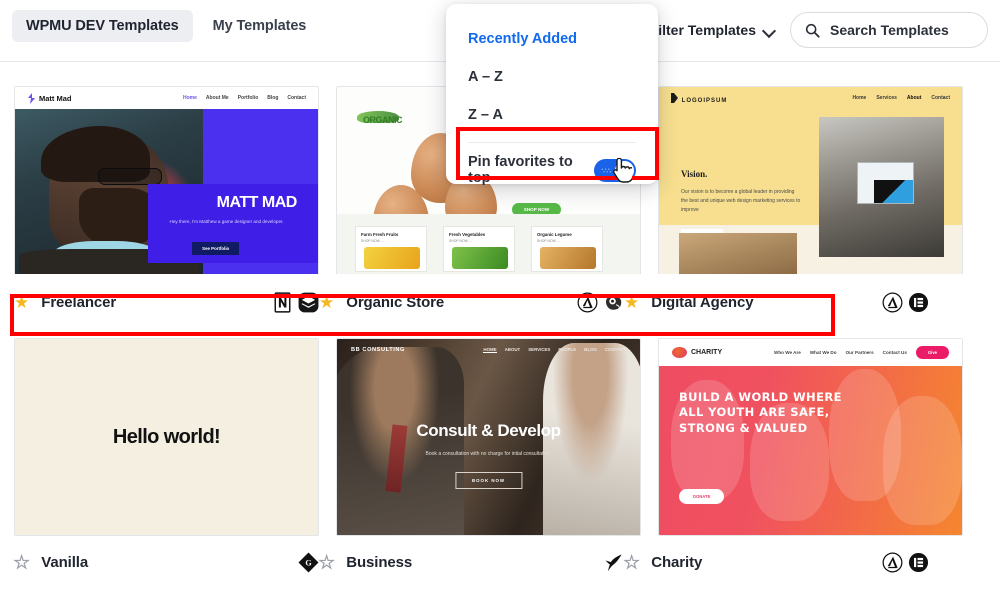  What do you see at coordinates (552, 77) in the screenshot?
I see `sort-option-a-z: A – Z` at bounding box center [552, 77].